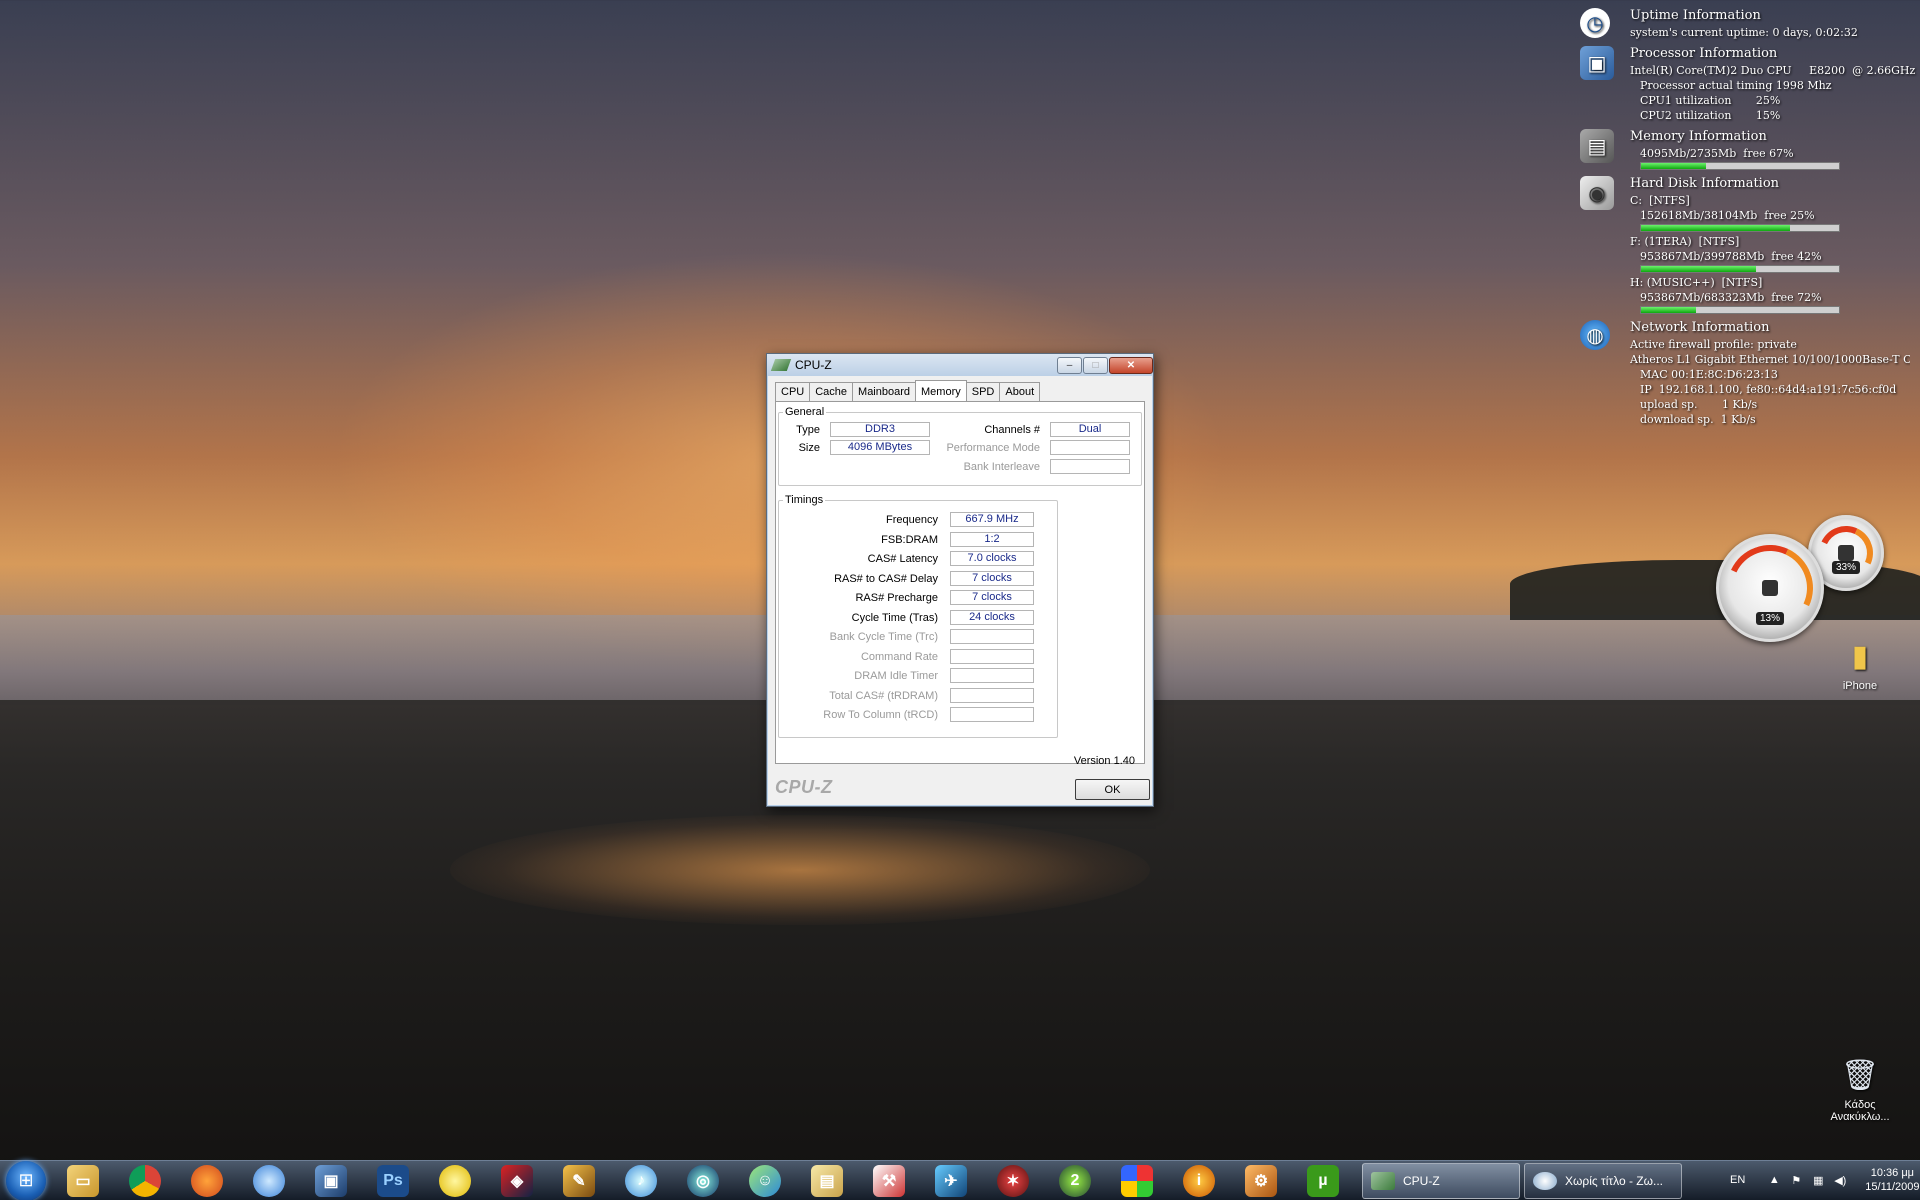  I want to click on messenger-icon: ☺, so click(765, 1181).